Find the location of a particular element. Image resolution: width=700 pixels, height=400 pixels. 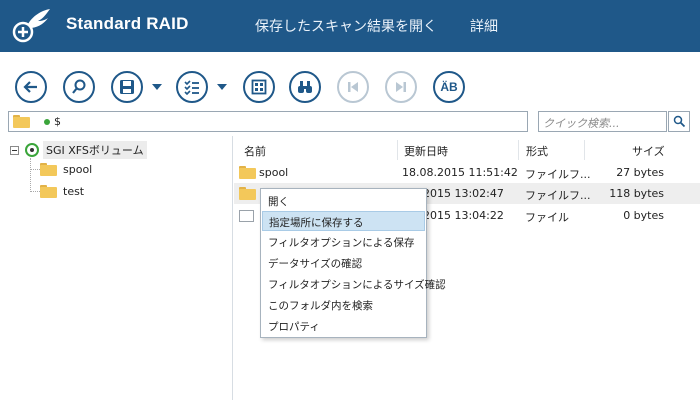

column-header-modified: 更新日時 is located at coordinates (426, 151).